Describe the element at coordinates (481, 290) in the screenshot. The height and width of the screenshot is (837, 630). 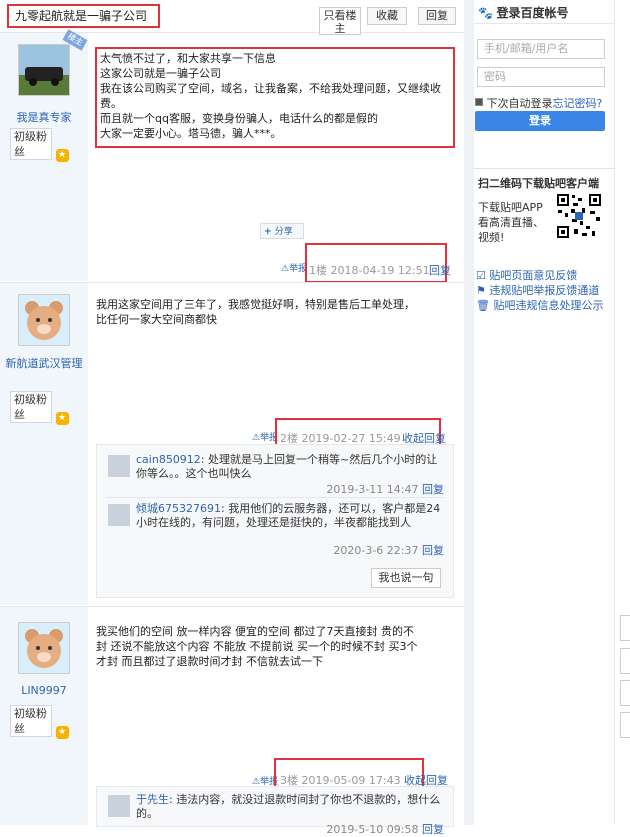
I see `report-channel-icon: ⚑` at that location.